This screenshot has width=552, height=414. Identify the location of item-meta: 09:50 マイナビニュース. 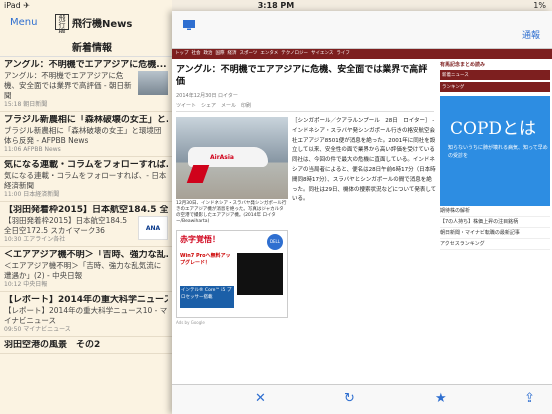
(37, 329).